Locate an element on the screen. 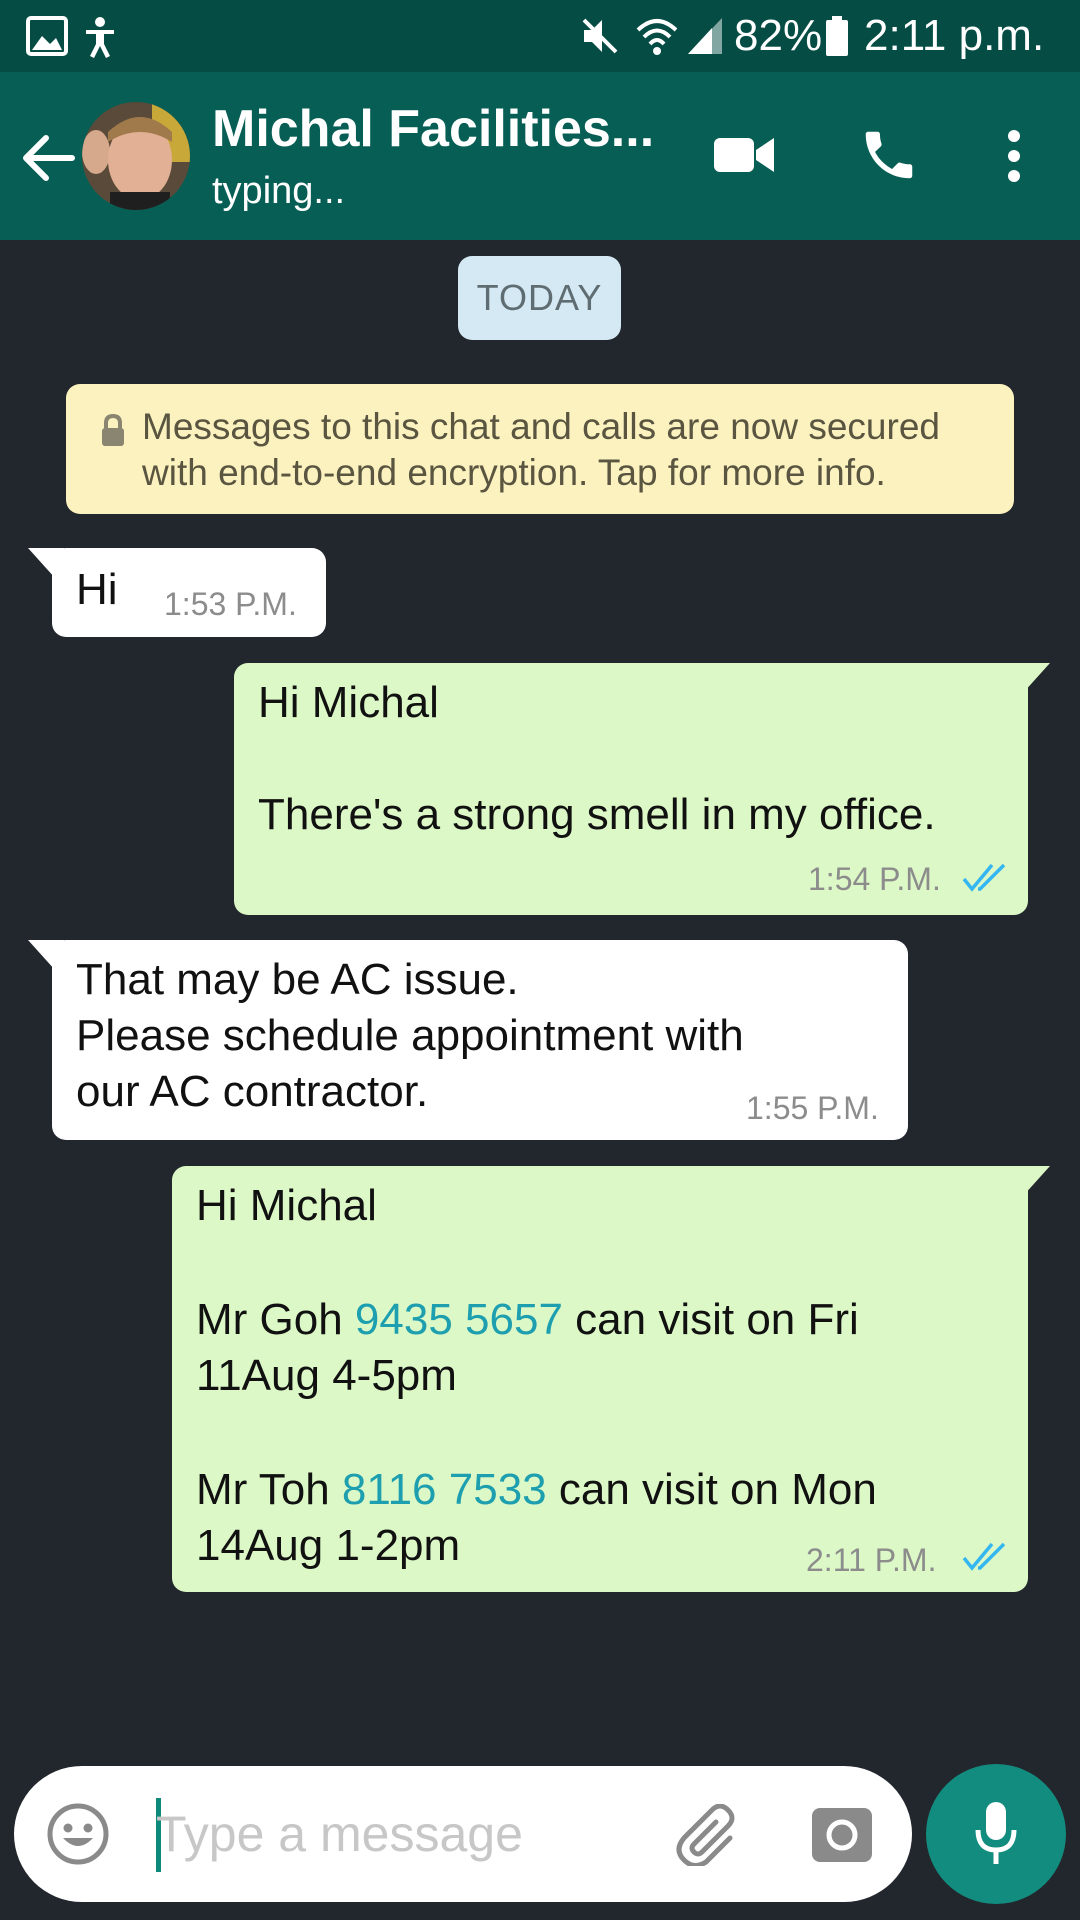  phone-link: 9435 5657 is located at coordinates (459, 1319).